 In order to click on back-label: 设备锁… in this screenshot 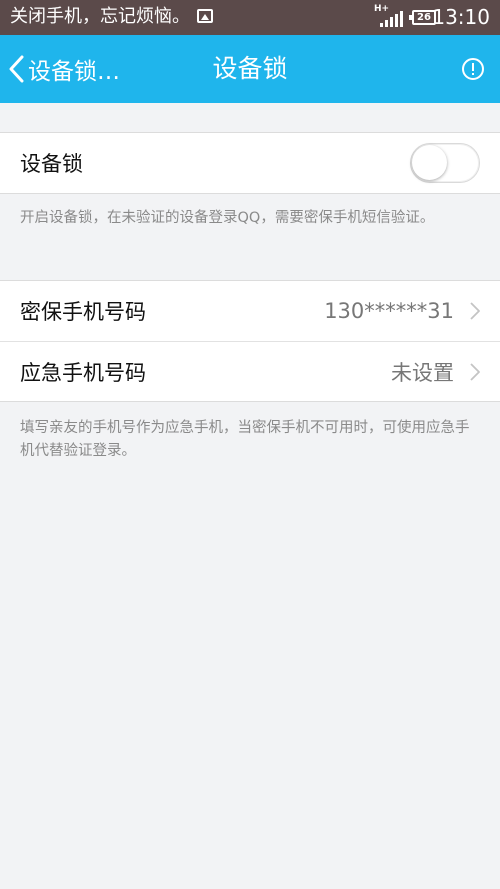, I will do `click(74, 72)`.